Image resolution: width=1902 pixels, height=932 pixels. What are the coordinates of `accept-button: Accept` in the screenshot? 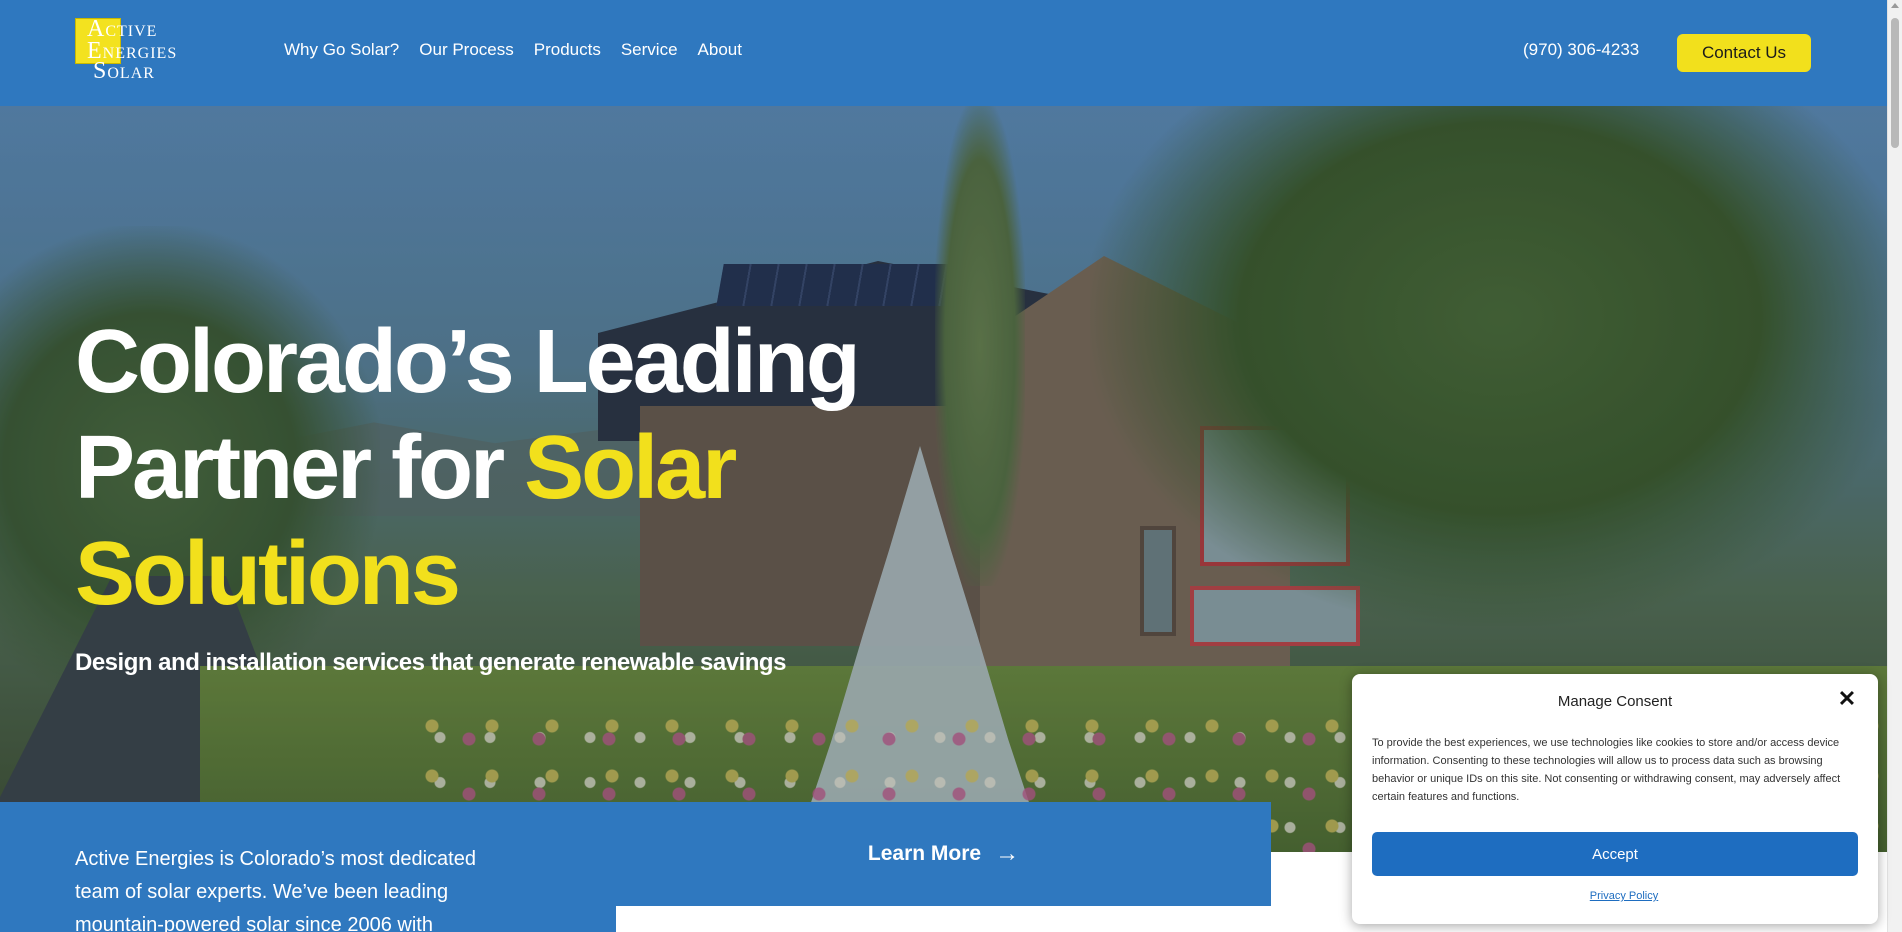 It's located at (1615, 854).